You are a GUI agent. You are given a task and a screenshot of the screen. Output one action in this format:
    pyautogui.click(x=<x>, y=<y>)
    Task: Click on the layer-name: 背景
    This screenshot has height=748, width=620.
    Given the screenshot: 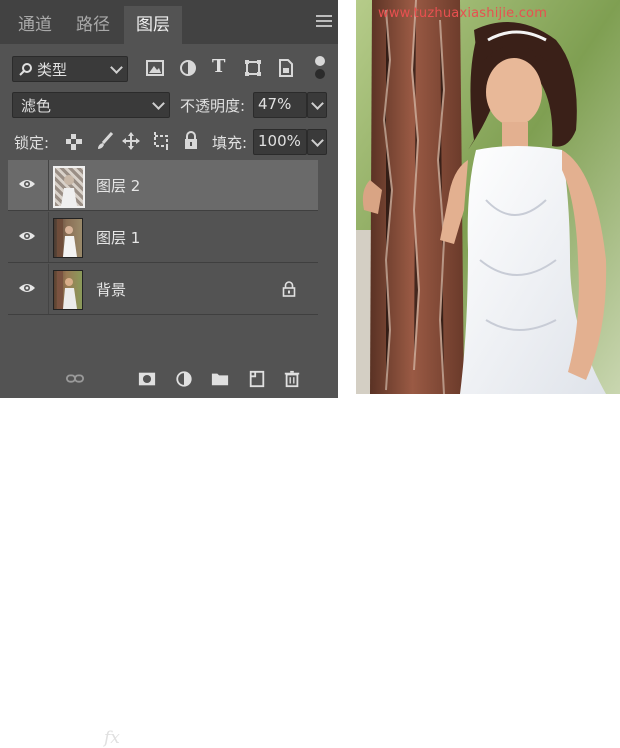 What is the action you would take?
    pyautogui.click(x=111, y=289)
    